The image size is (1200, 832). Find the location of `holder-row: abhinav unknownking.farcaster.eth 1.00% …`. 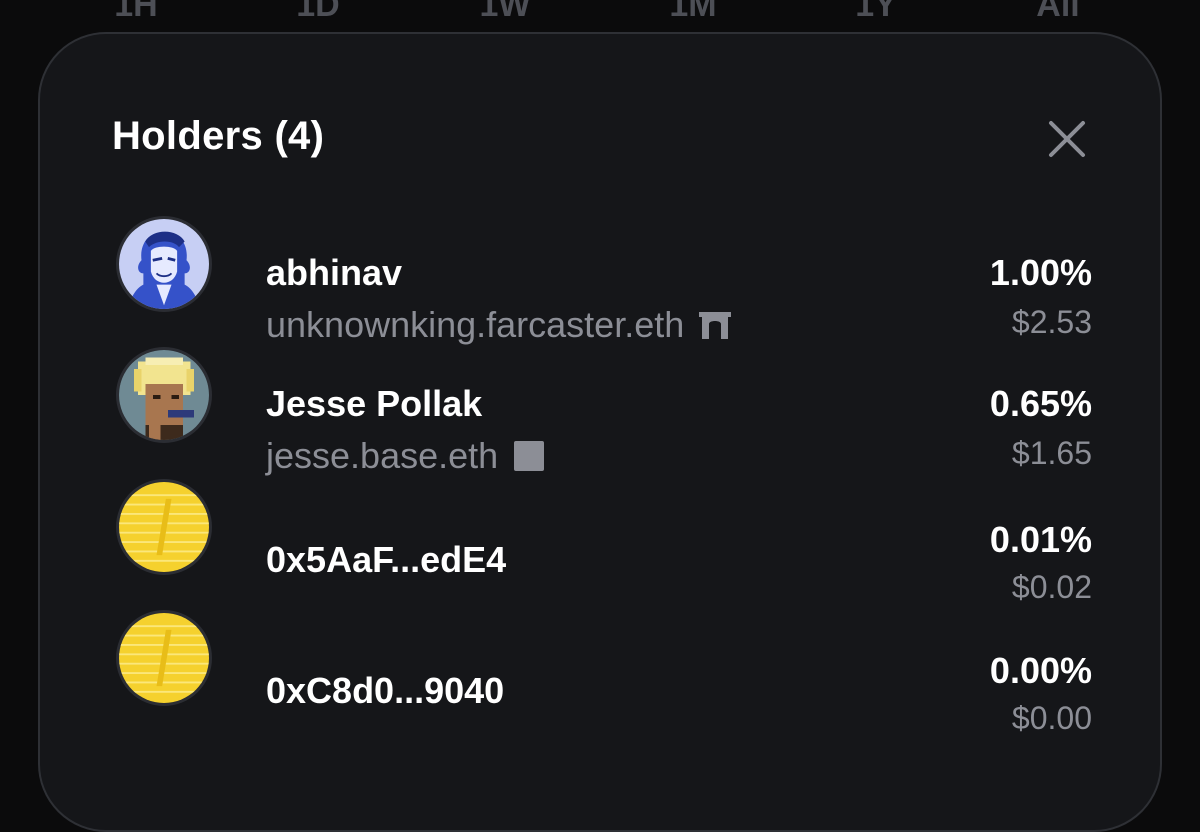

holder-row: abhinav unknownking.farcaster.eth 1.00% … is located at coordinates (602, 280).